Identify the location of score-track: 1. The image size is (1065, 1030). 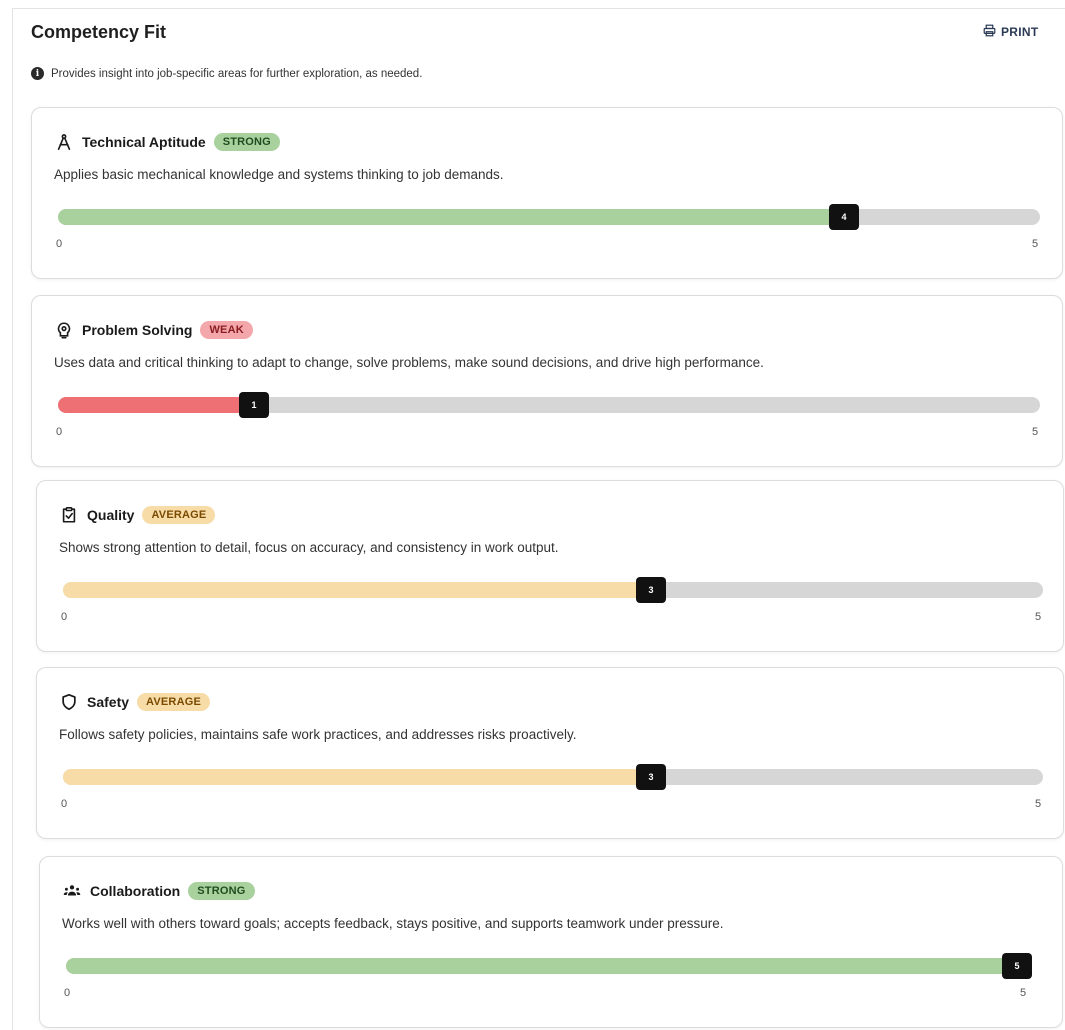
(549, 405).